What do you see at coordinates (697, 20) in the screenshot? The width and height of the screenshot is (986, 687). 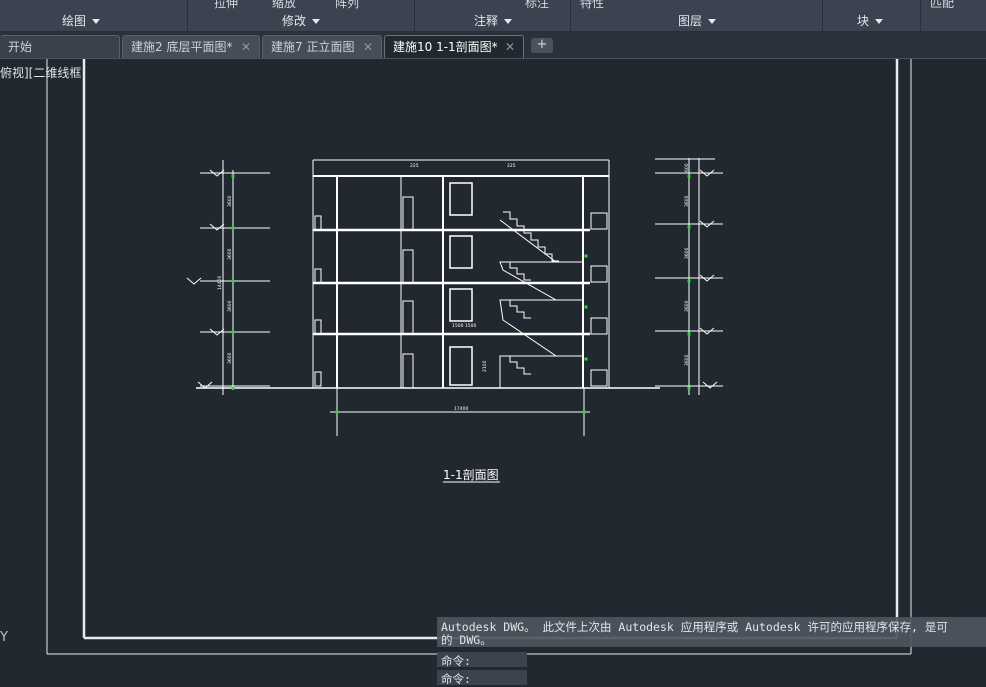 I see `panel-layers: 图层` at bounding box center [697, 20].